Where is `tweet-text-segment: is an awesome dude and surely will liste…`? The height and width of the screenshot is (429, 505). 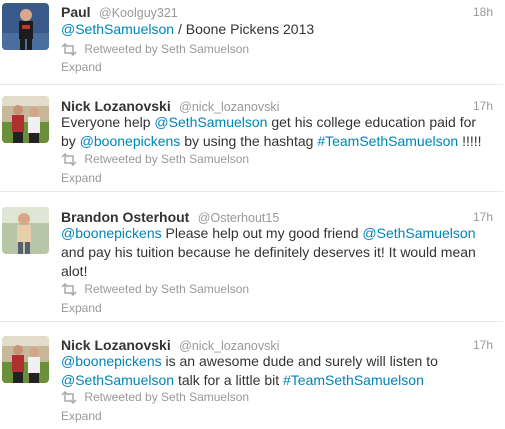 tweet-text-segment: is an awesome dude and surely will liste… is located at coordinates (299, 361).